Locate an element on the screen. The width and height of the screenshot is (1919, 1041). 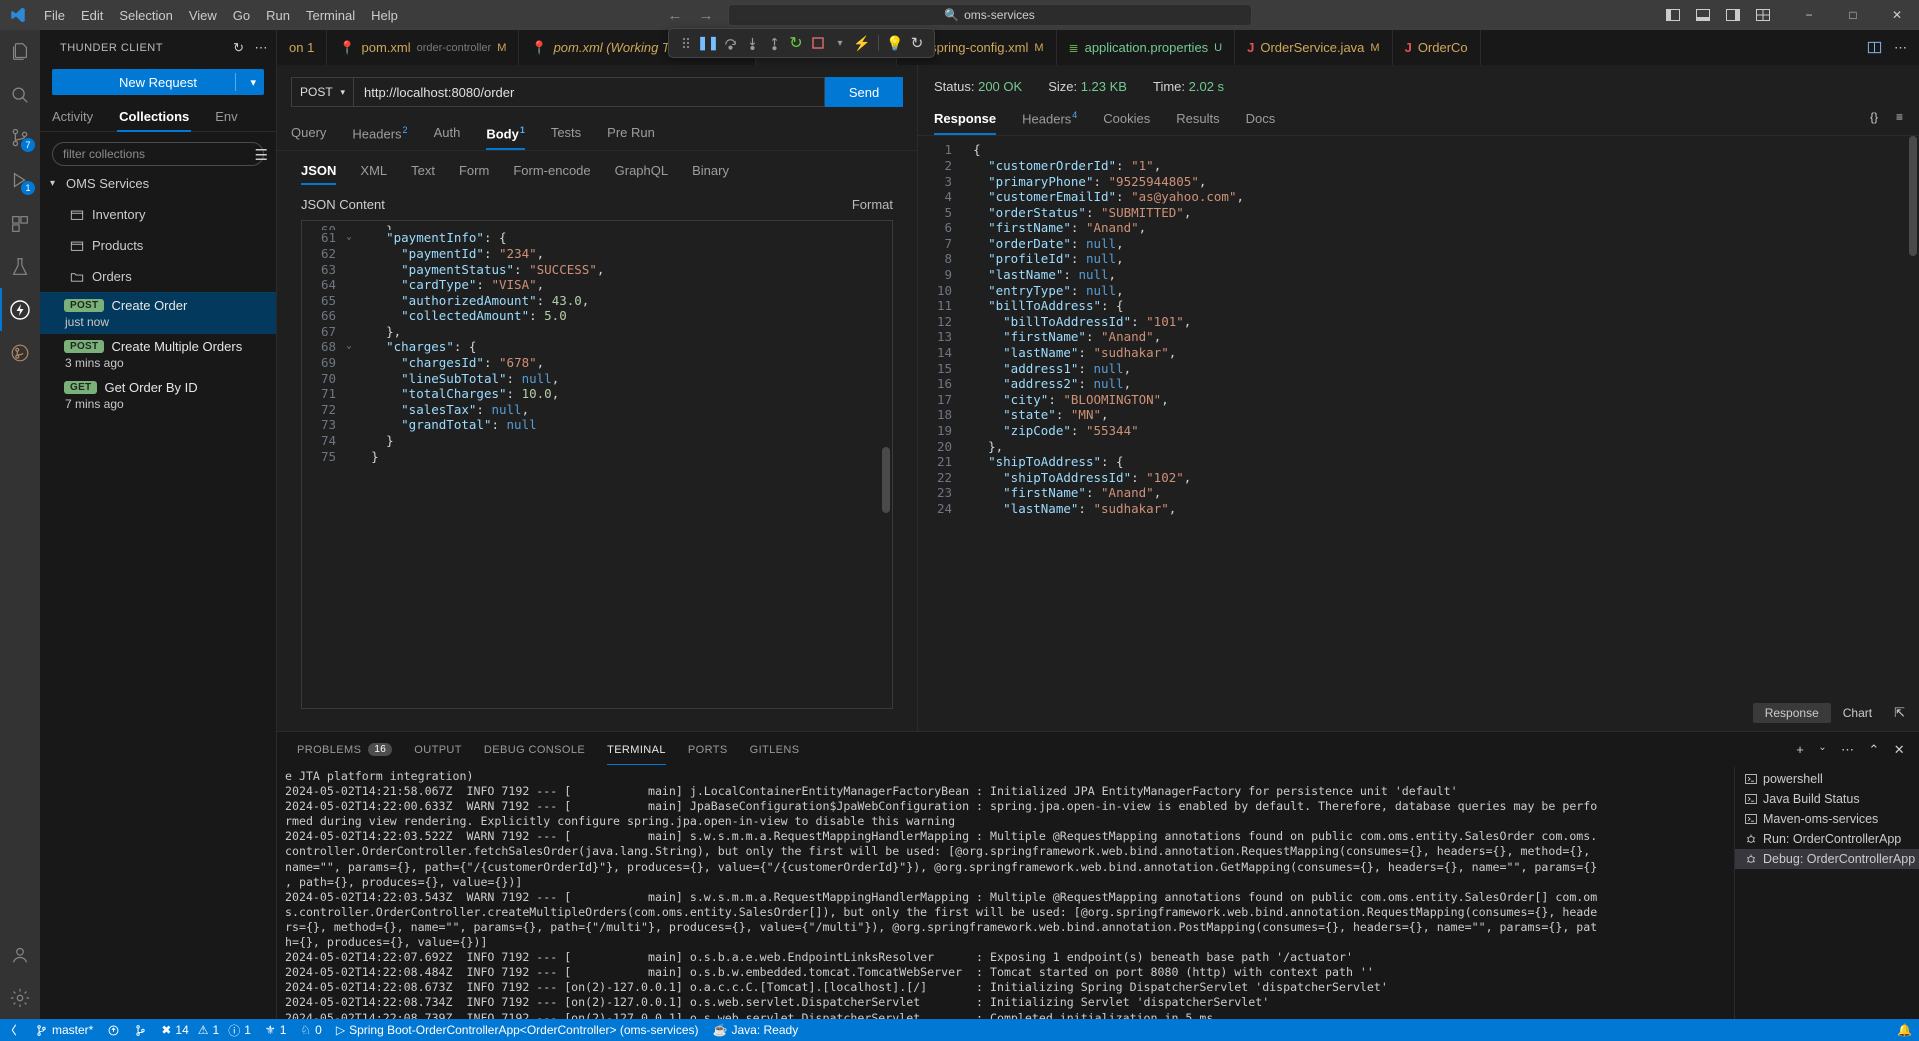
ellipsis-icon: ⋯ is located at coordinates (1900, 48).